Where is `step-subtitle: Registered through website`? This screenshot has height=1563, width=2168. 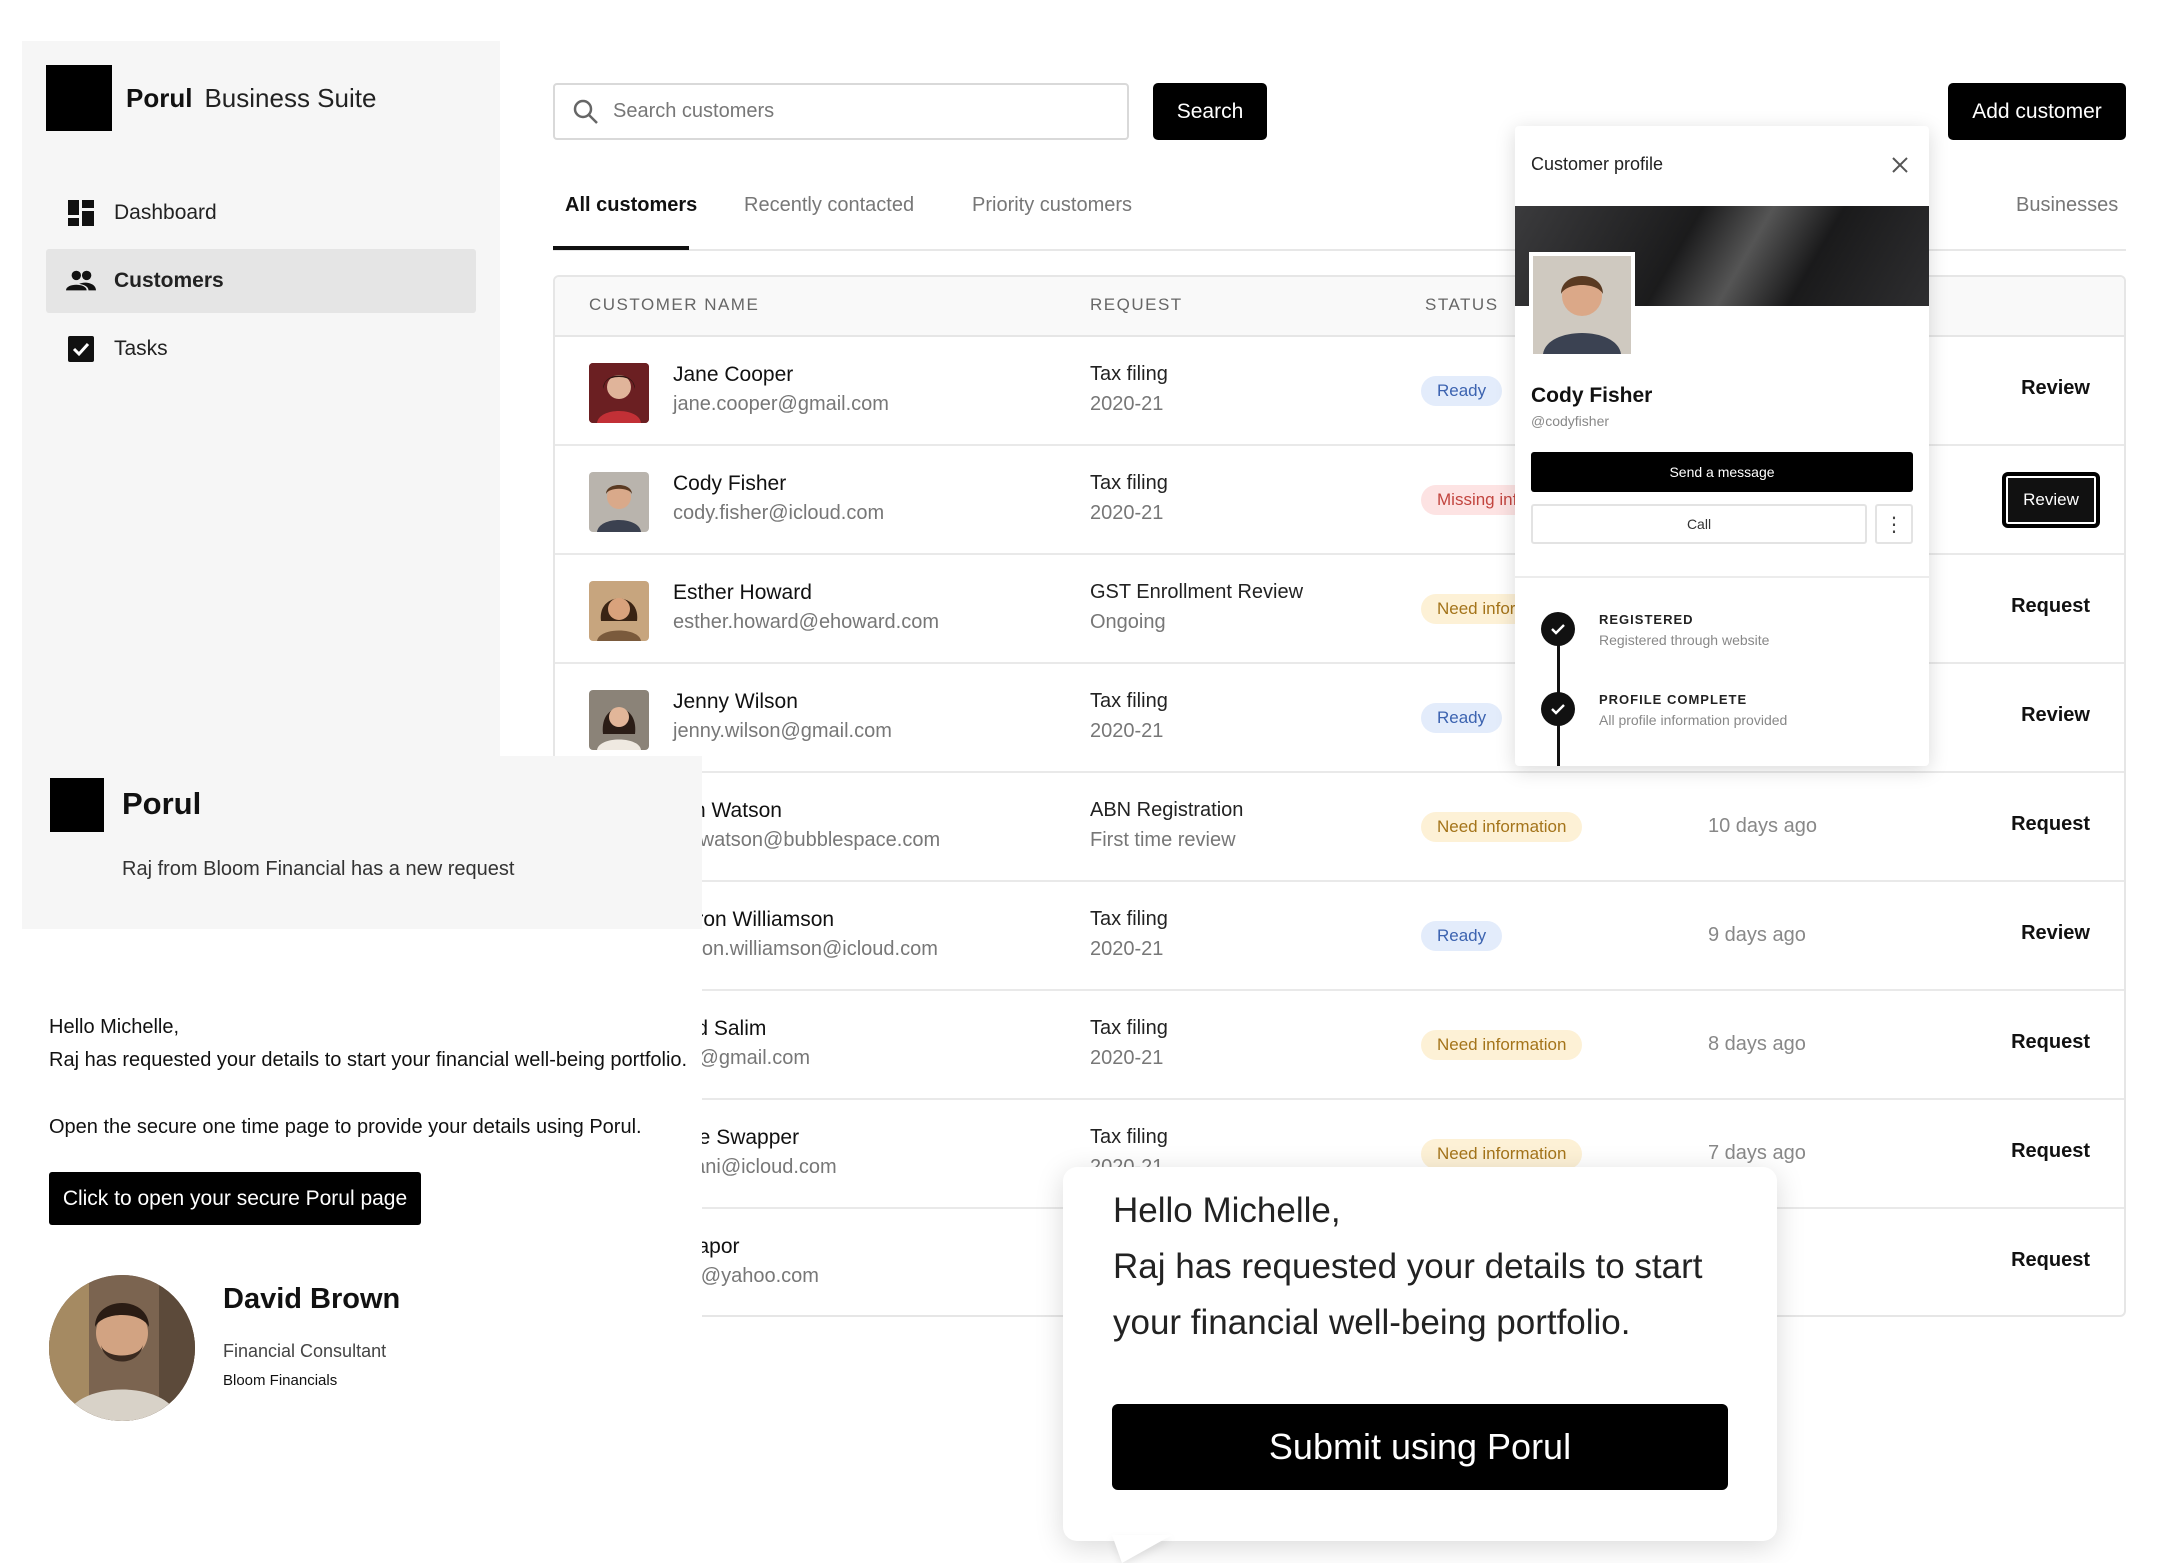
step-subtitle: Registered through website is located at coordinates (1684, 640).